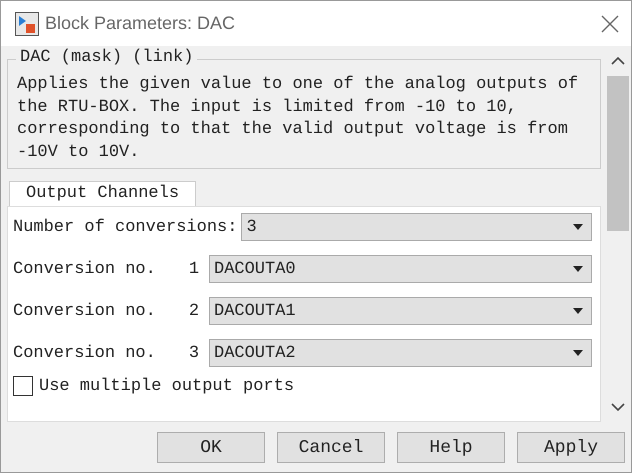  Describe the element at coordinates (618, 407) in the screenshot. I see `scroll-down-icon` at that location.